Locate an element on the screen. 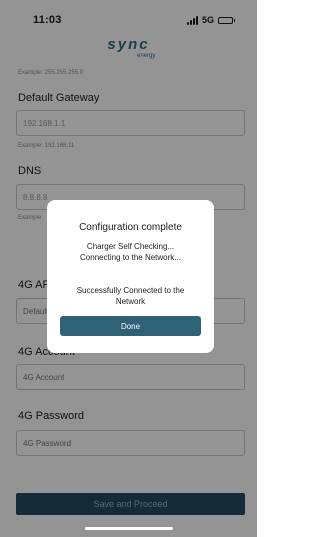 This screenshot has height=537, width=320. connected-status: Successfully Connected to the is located at coordinates (130, 290).